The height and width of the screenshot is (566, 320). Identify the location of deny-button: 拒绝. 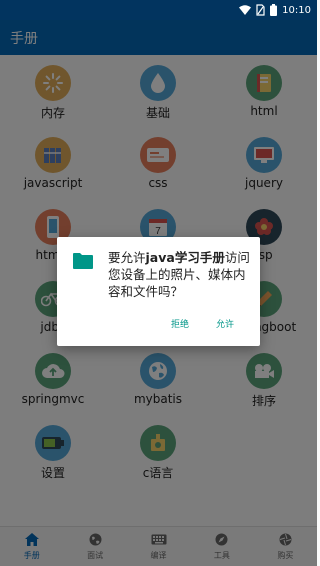
(180, 323).